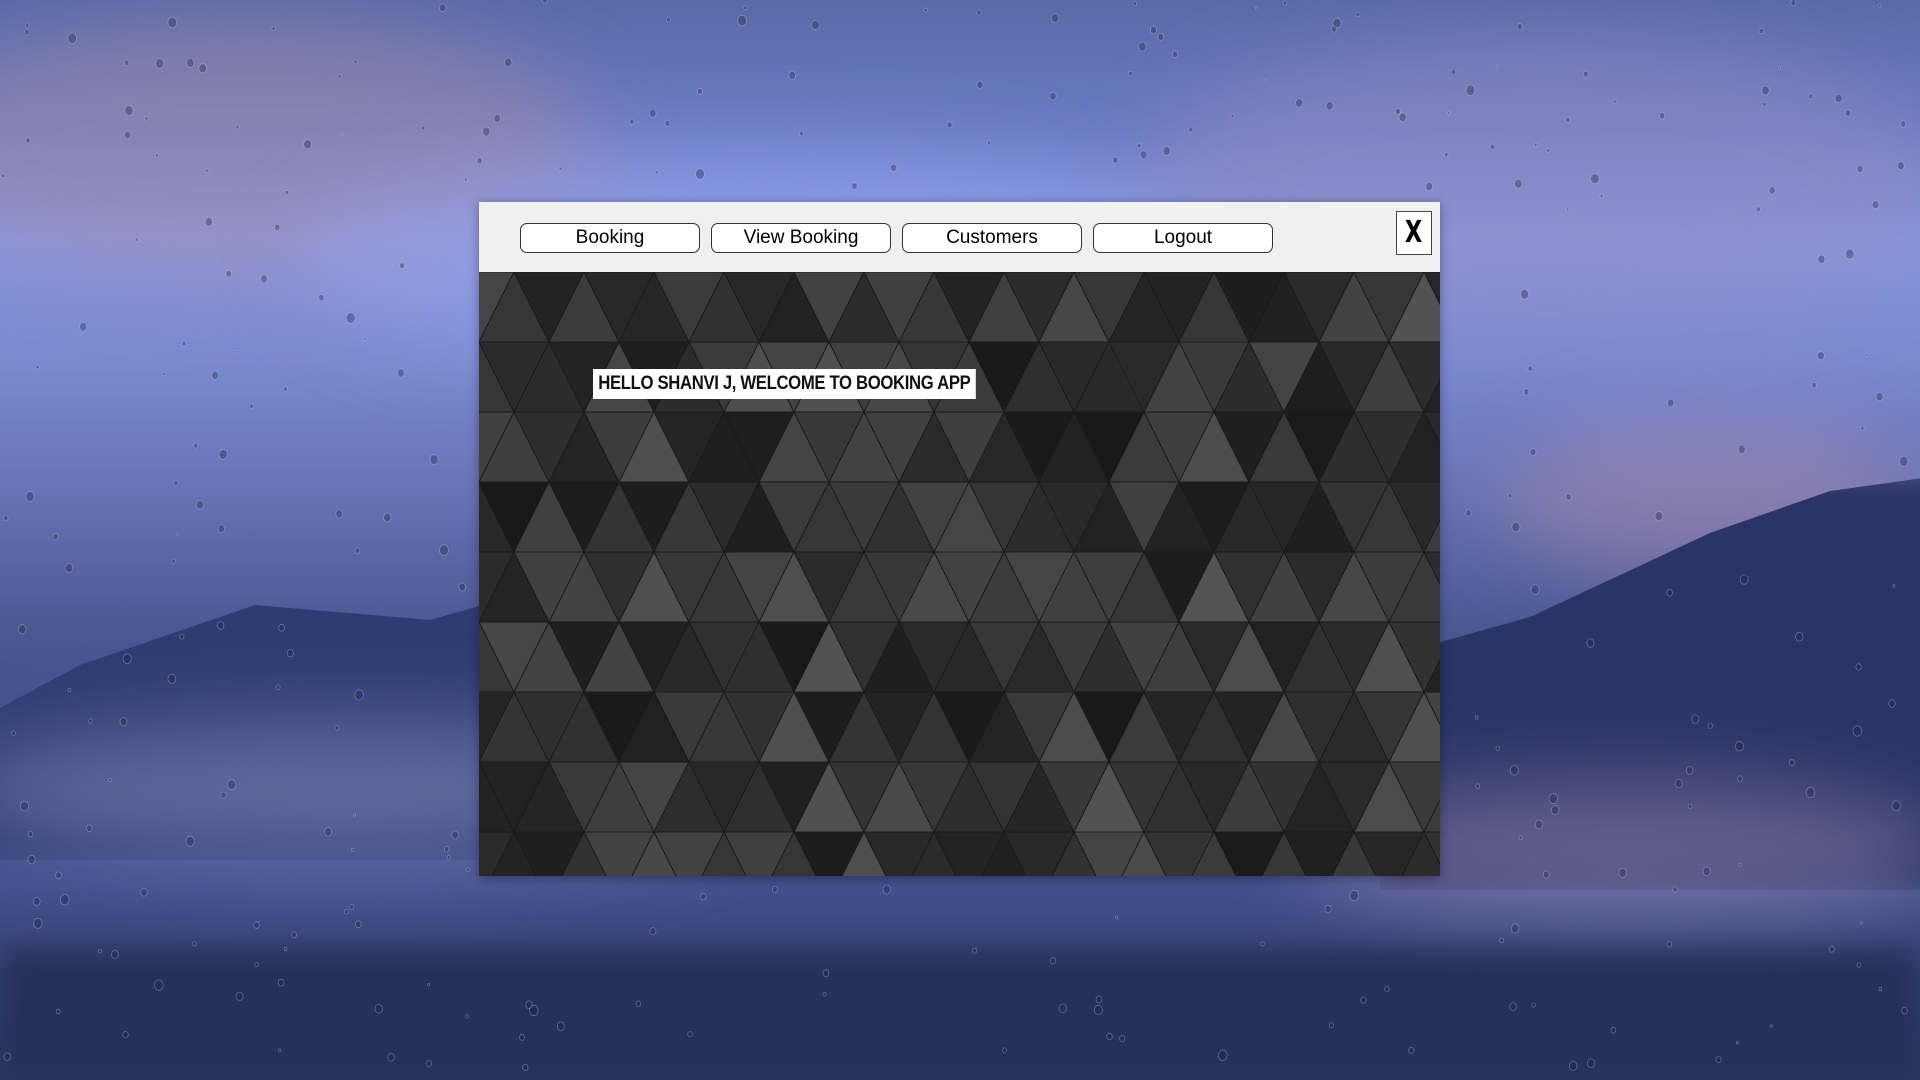  What do you see at coordinates (610, 238) in the screenshot?
I see `booking-button: Booking` at bounding box center [610, 238].